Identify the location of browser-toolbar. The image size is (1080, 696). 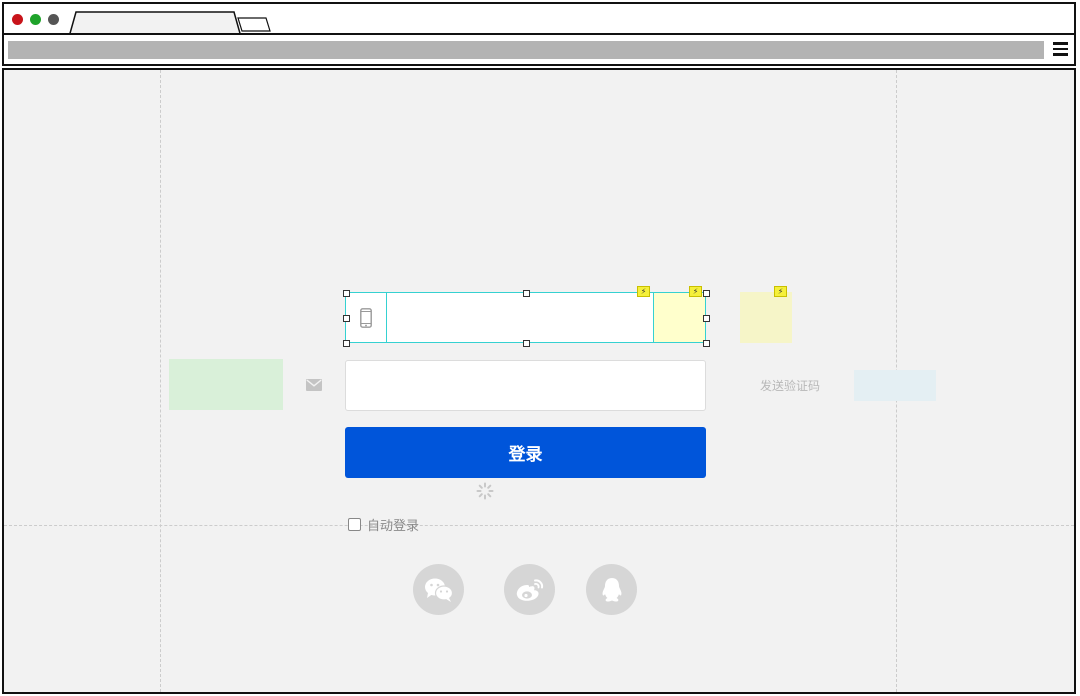
(539, 49).